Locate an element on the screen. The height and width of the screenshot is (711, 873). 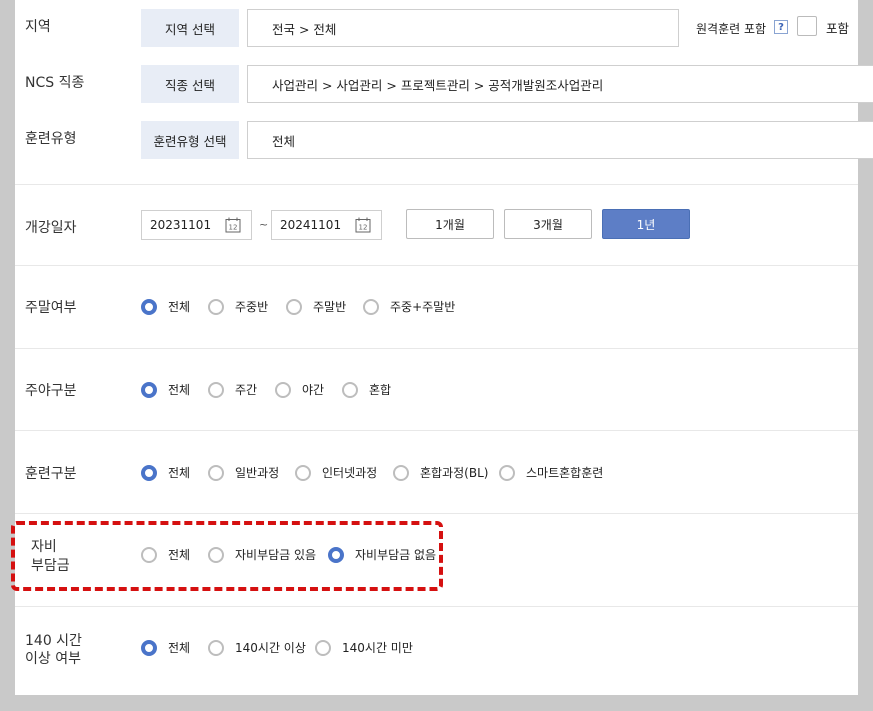
daynight-option-day: 주간 is located at coordinates (232, 389).